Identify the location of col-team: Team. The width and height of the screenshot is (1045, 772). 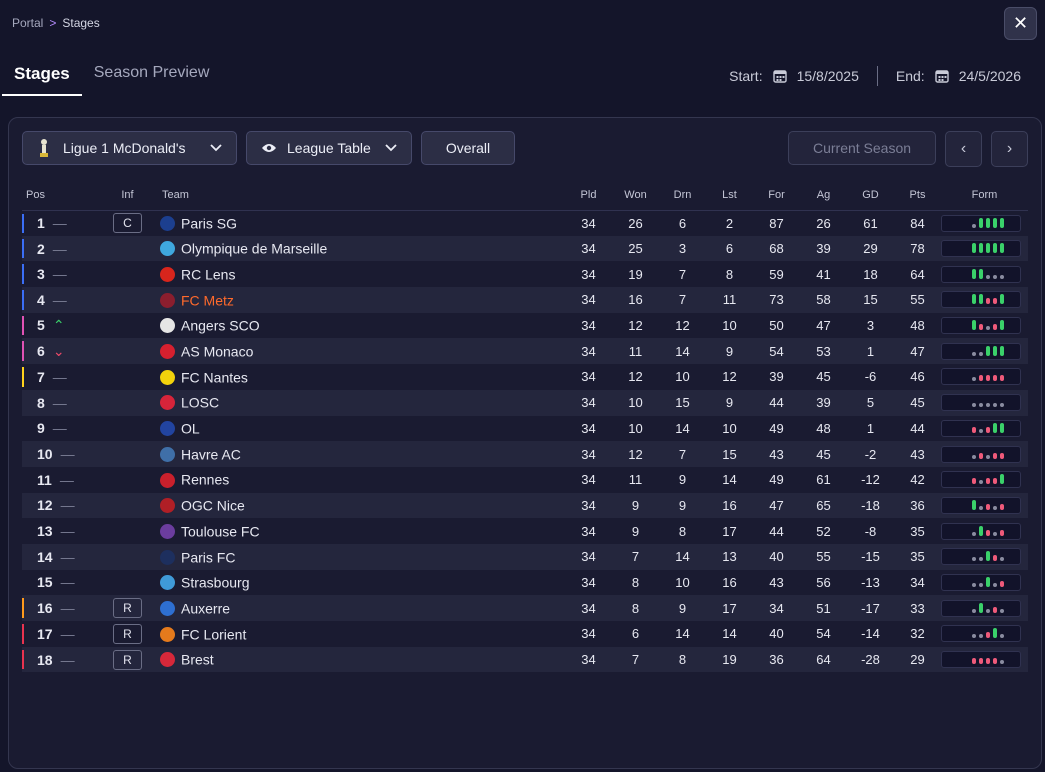
(362, 195).